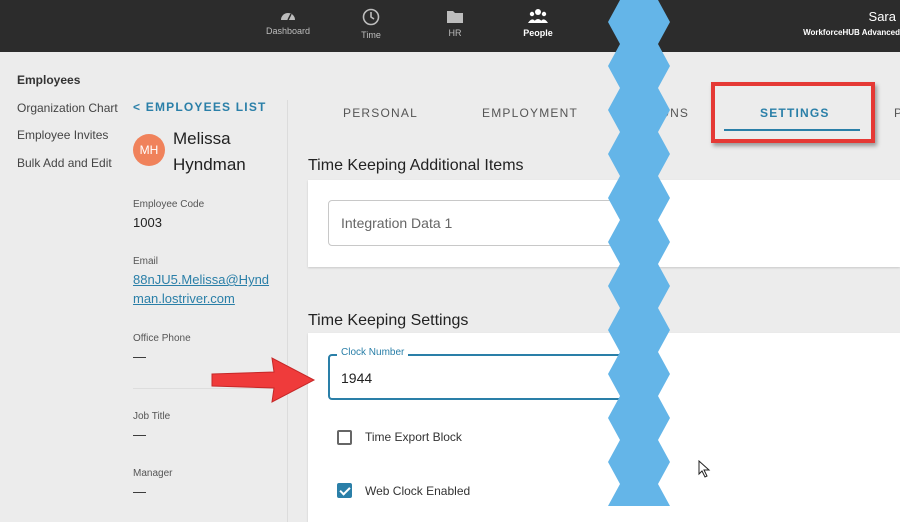 The width and height of the screenshot is (900, 522). What do you see at coordinates (413, 437) in the screenshot?
I see `time-export-block-label: Time Export Block` at bounding box center [413, 437].